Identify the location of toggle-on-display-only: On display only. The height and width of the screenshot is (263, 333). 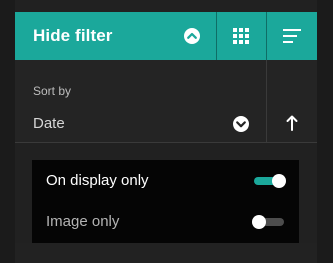
(165, 180).